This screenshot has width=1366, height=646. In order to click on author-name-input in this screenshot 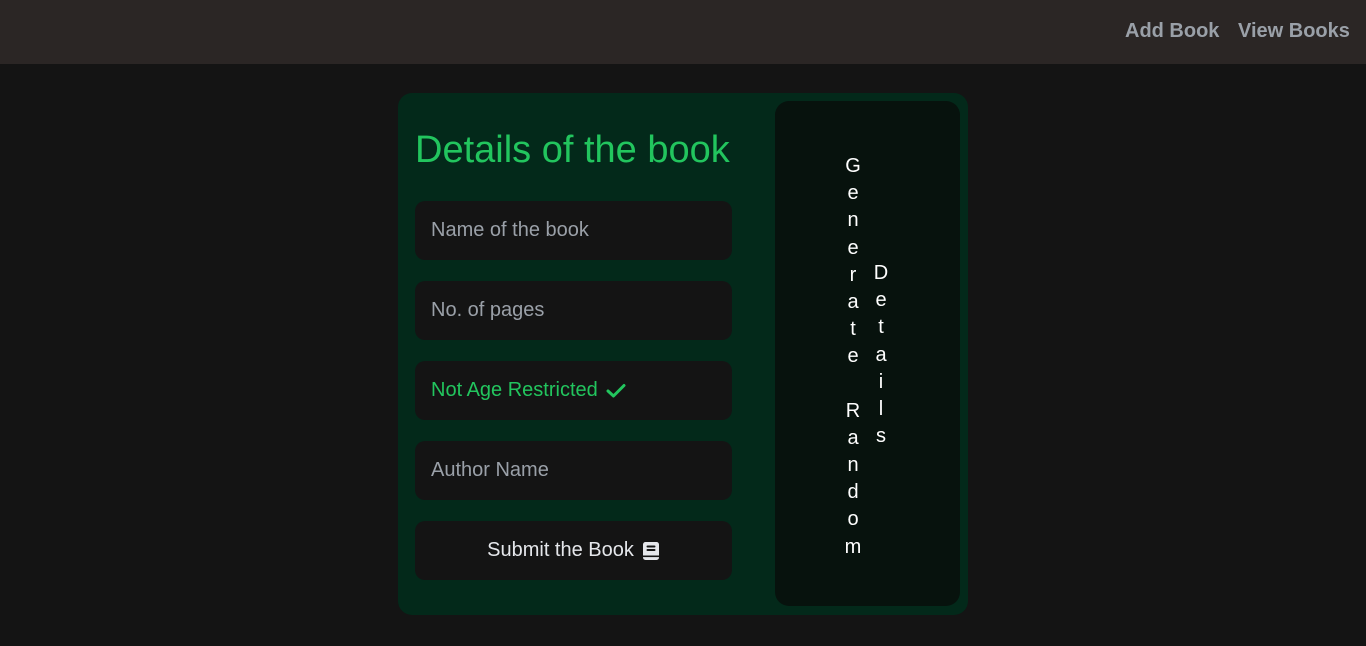, I will do `click(573, 470)`.